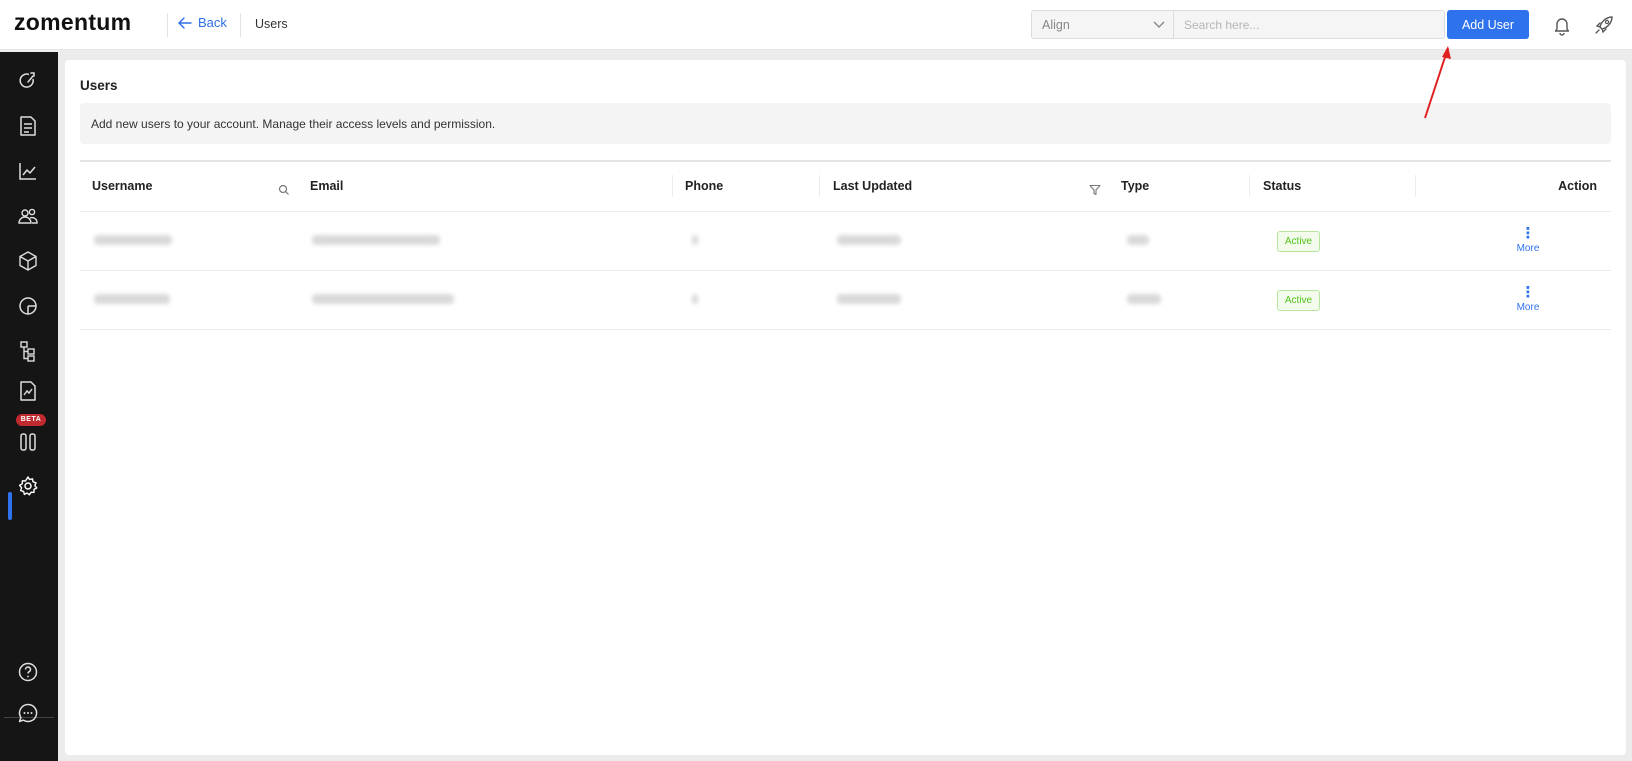 The image size is (1632, 761). Describe the element at coordinates (10, 506) in the screenshot. I see `active-indicator` at that location.